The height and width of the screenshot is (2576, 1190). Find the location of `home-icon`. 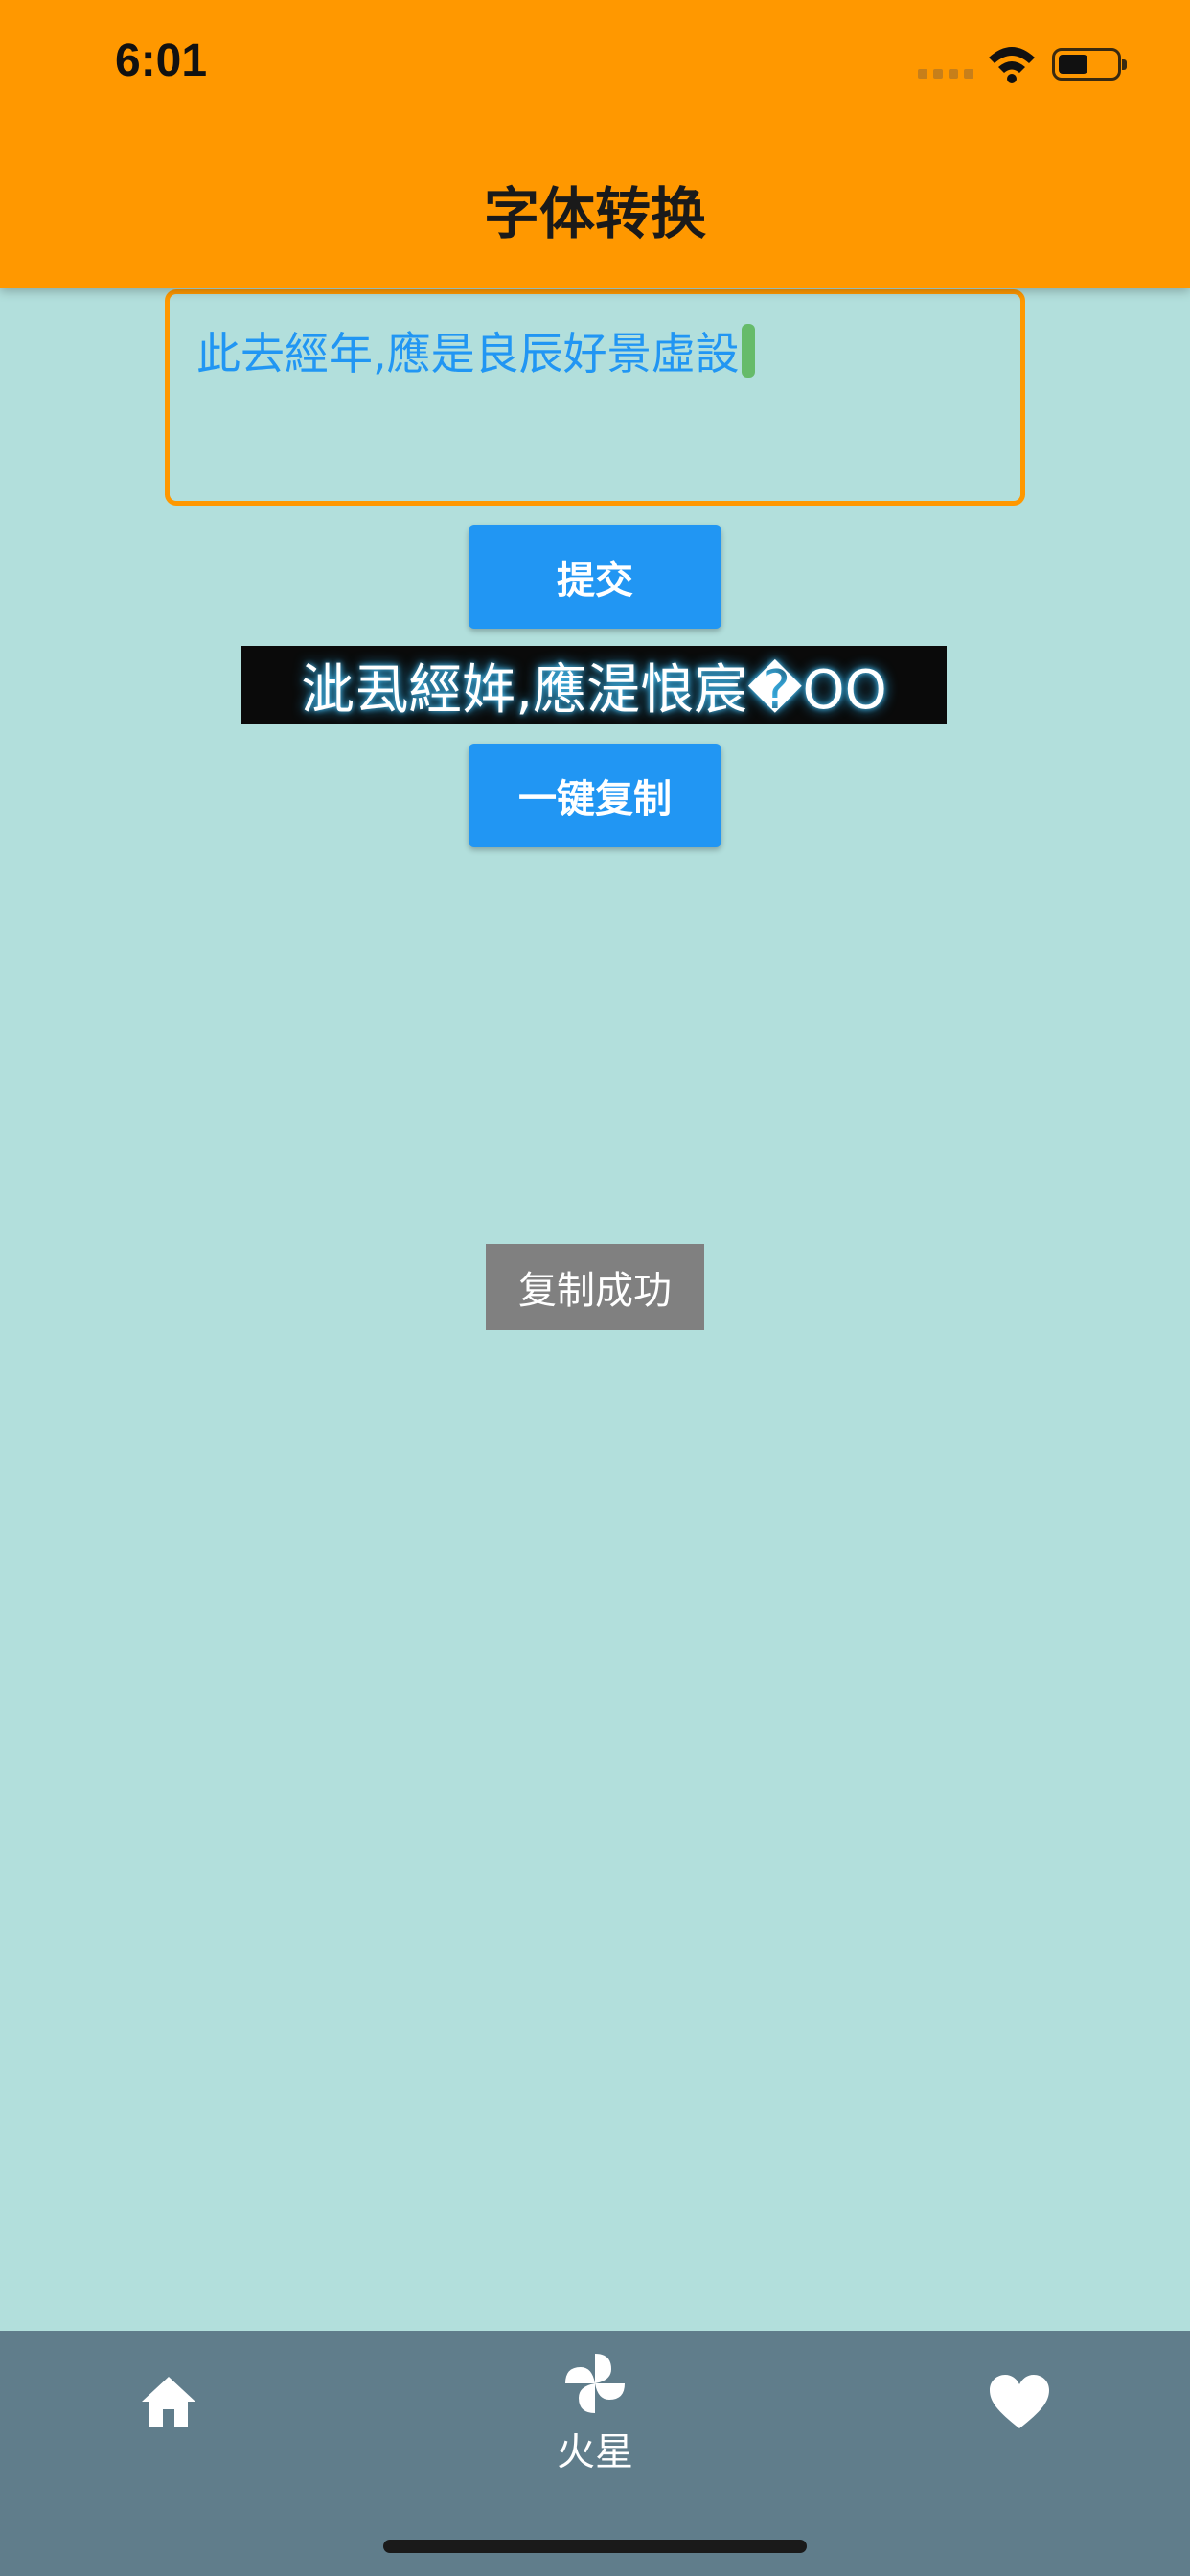

home-icon is located at coordinates (168, 2401).